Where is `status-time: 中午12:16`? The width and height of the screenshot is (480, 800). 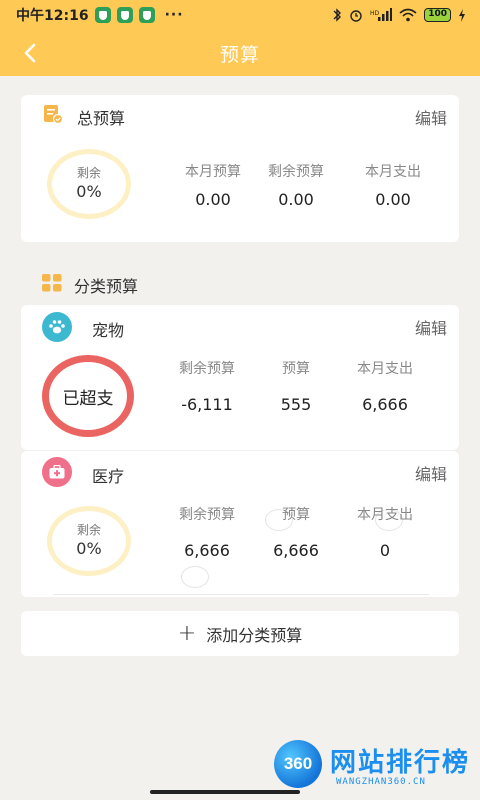 status-time: 中午12:16 is located at coordinates (52, 16).